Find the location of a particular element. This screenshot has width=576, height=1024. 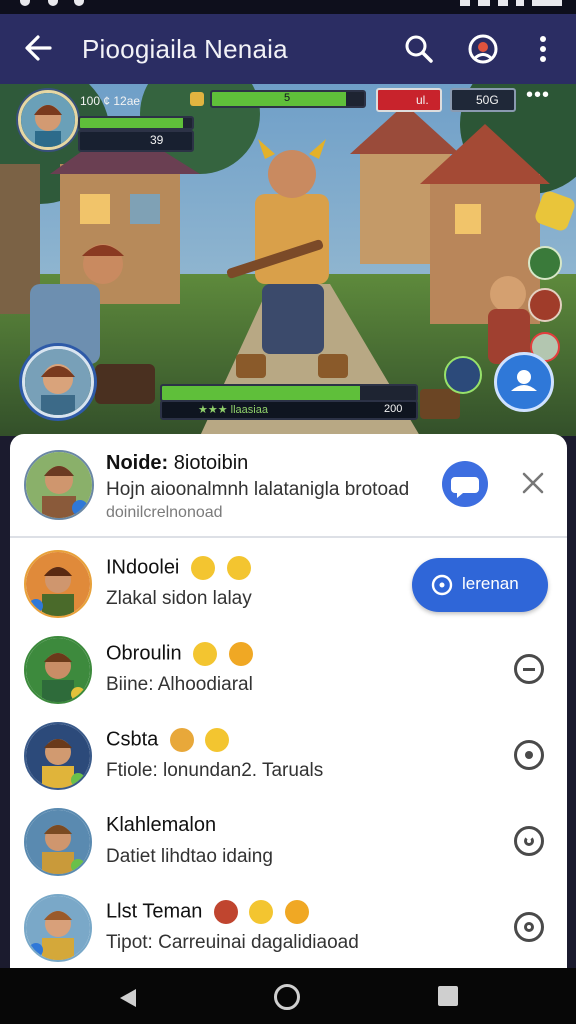

app-bar: Pioogiaila Nenaia is located at coordinates (288, 49).